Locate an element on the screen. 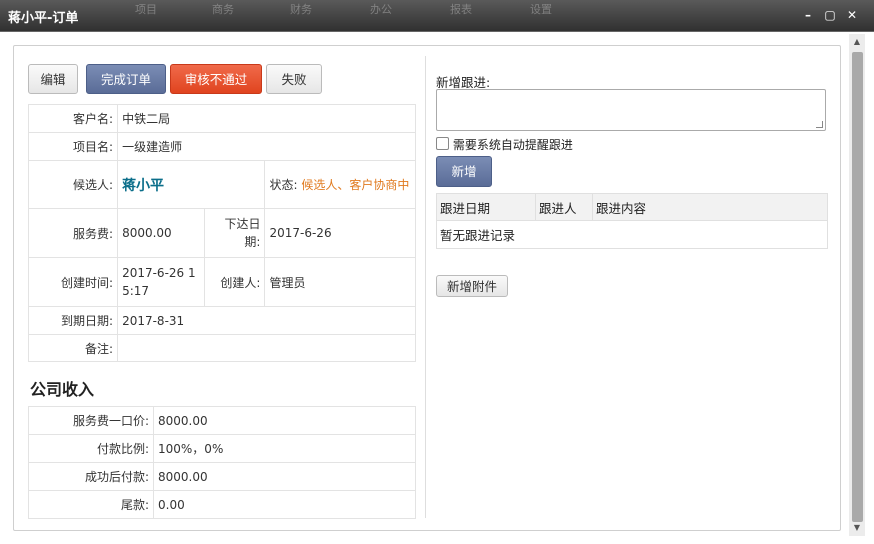 Image resolution: width=874 pixels, height=544 pixels. edit-button: 编辑 is located at coordinates (53, 79).